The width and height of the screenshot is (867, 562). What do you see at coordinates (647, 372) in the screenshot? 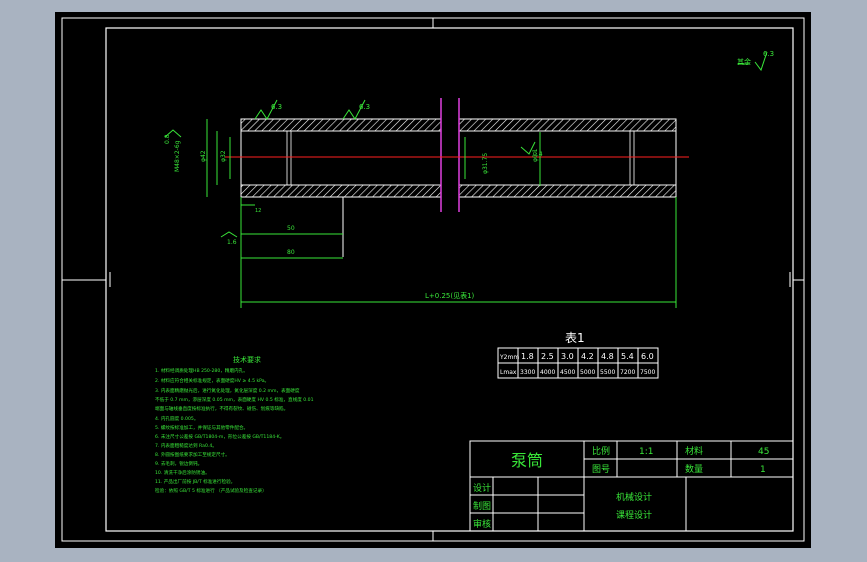
I see `table-cell: 7500` at bounding box center [647, 372].